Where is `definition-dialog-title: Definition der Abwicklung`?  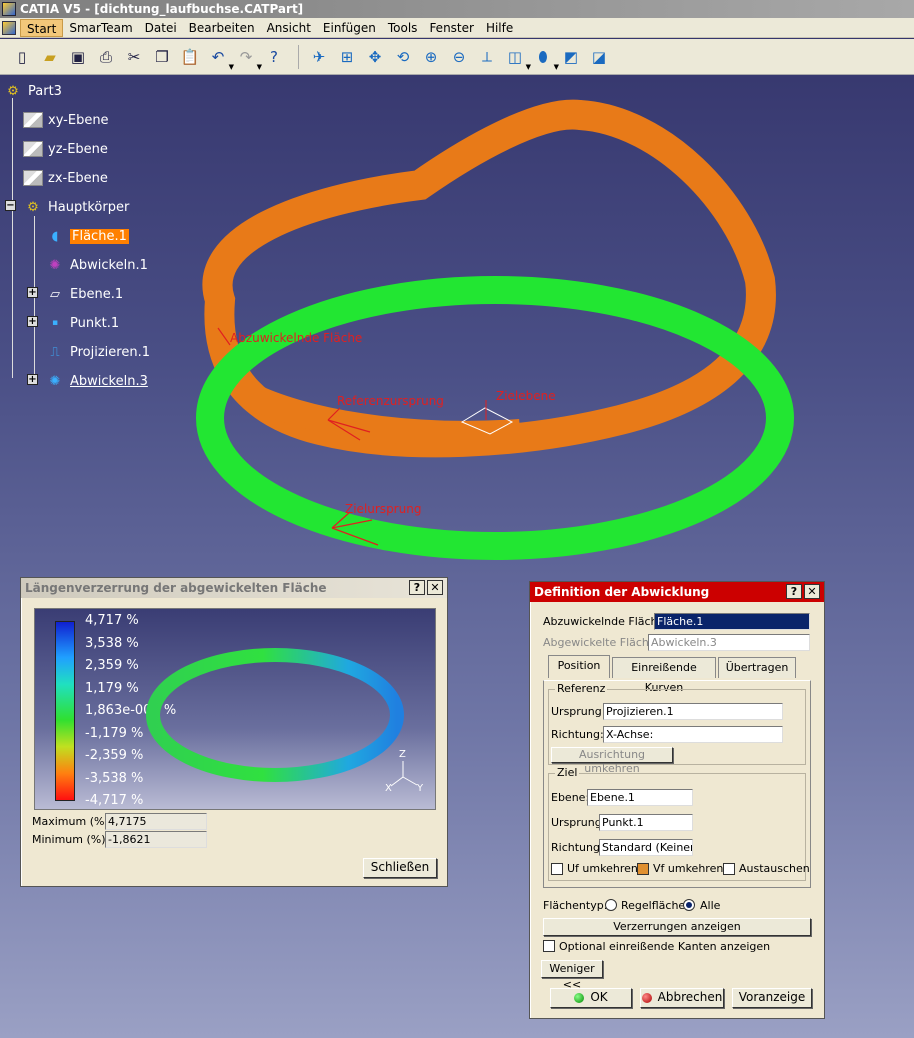 definition-dialog-title: Definition der Abwicklung is located at coordinates (622, 592).